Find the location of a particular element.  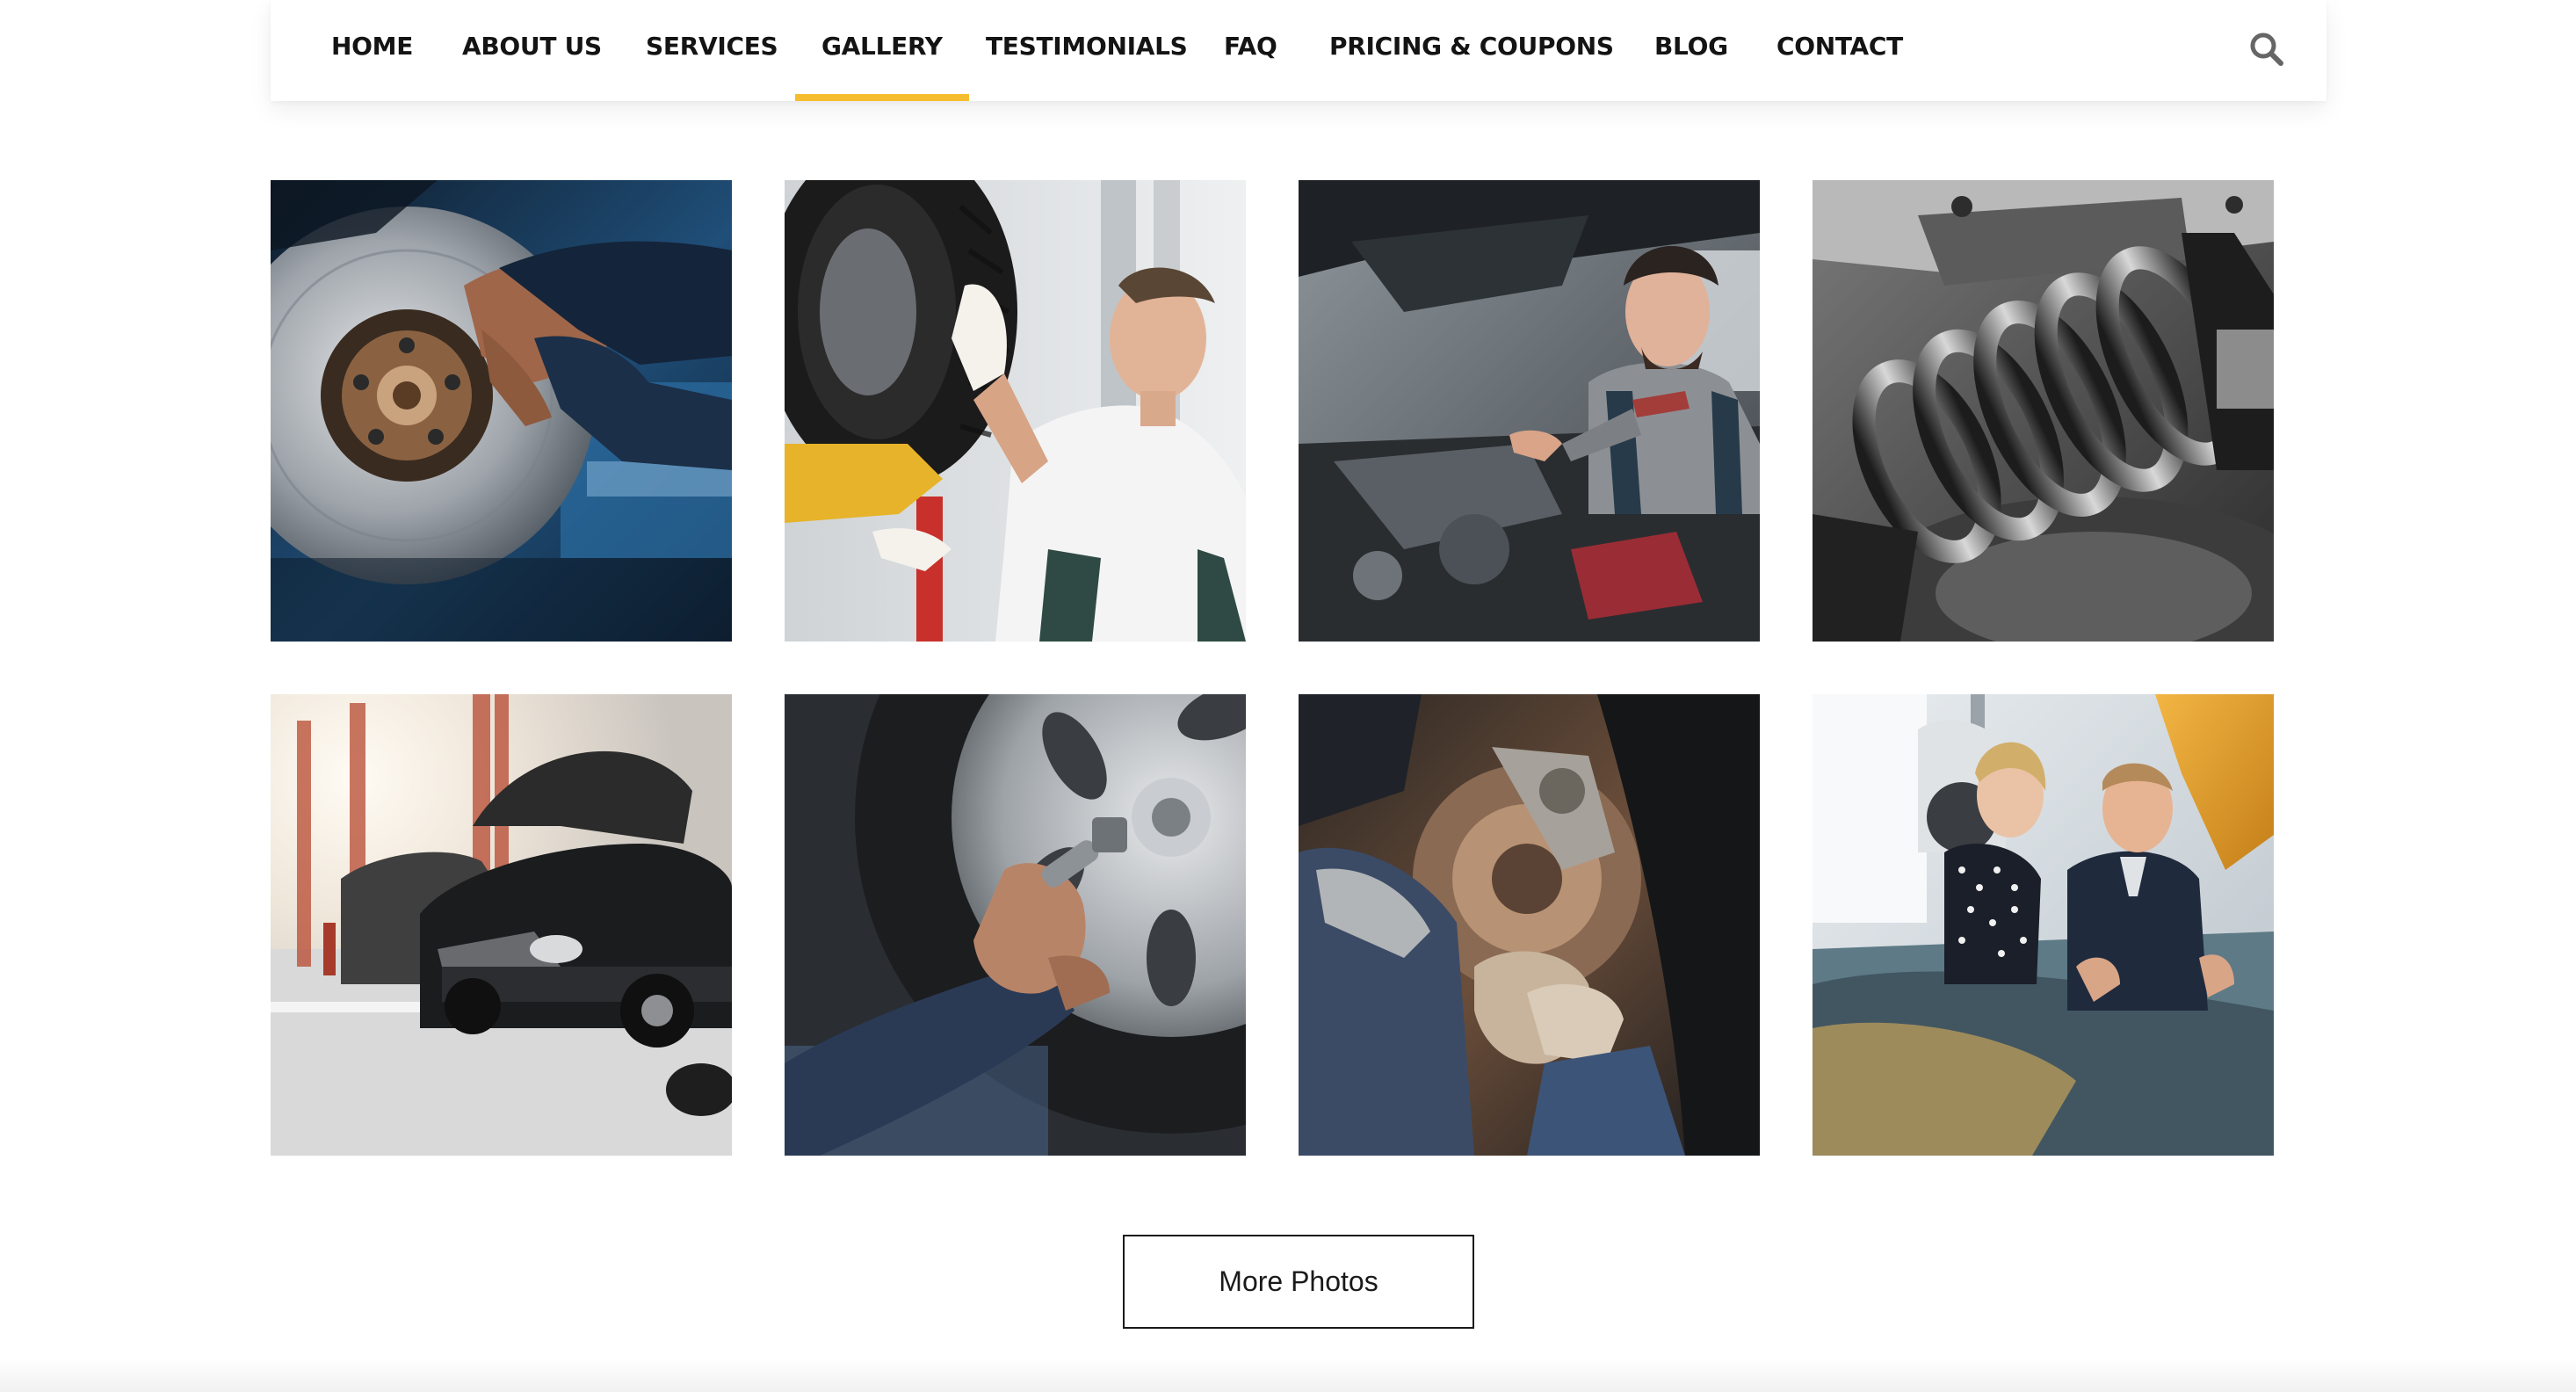

gallery-photo-brake-disc is located at coordinates (501, 411).